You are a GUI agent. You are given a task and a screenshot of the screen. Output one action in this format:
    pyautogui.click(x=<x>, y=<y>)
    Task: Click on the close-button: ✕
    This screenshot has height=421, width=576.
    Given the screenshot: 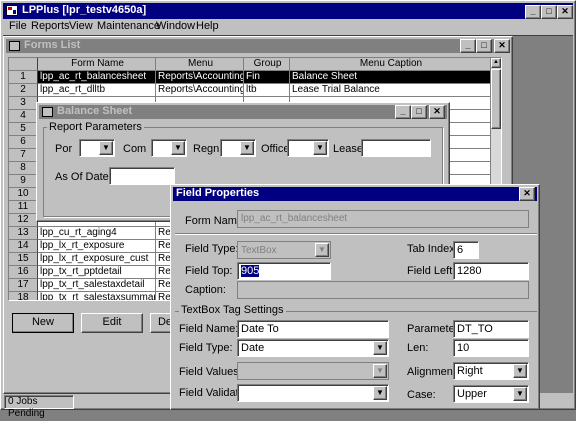 What is the action you would take?
    pyautogui.click(x=565, y=12)
    